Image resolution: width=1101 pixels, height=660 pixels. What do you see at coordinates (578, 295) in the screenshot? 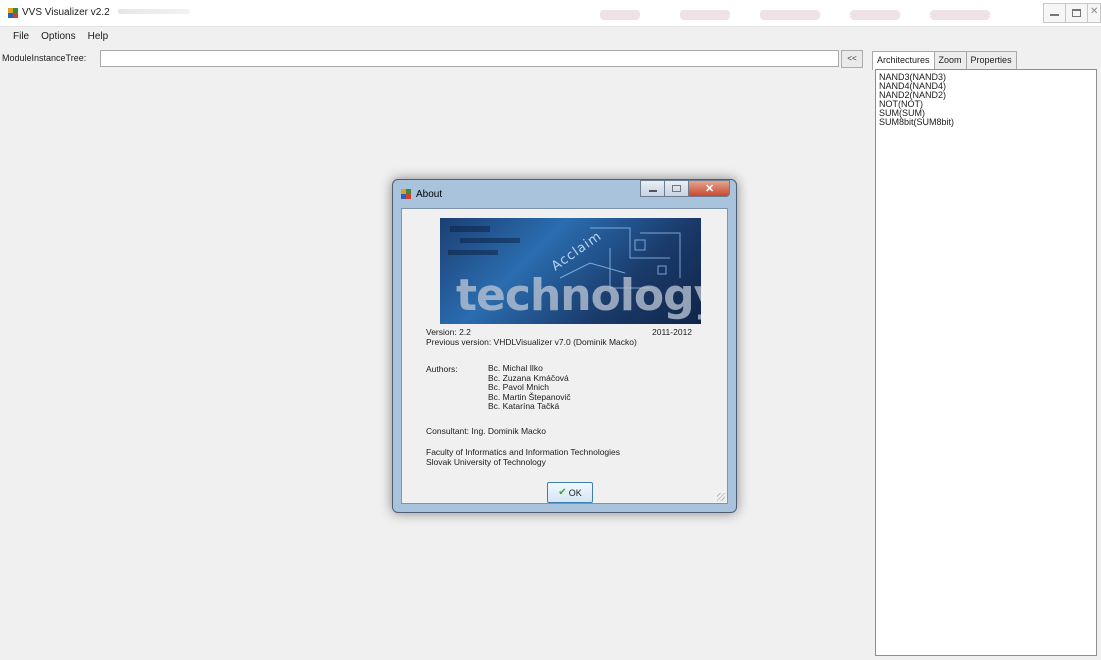
I see `banner-wordmark: technology` at bounding box center [578, 295].